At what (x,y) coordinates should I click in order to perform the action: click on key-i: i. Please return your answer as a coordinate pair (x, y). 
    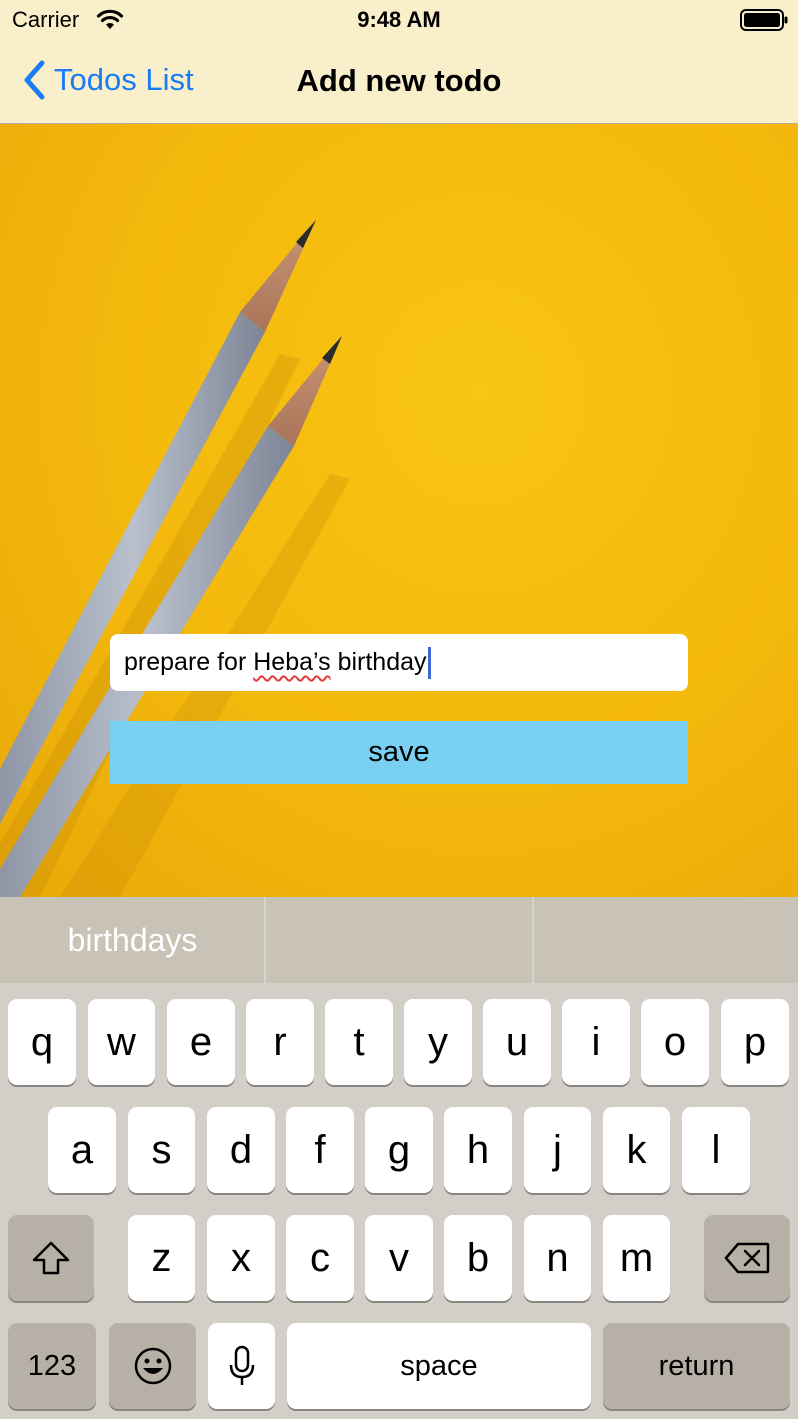
    Looking at the image, I should click on (596, 1042).